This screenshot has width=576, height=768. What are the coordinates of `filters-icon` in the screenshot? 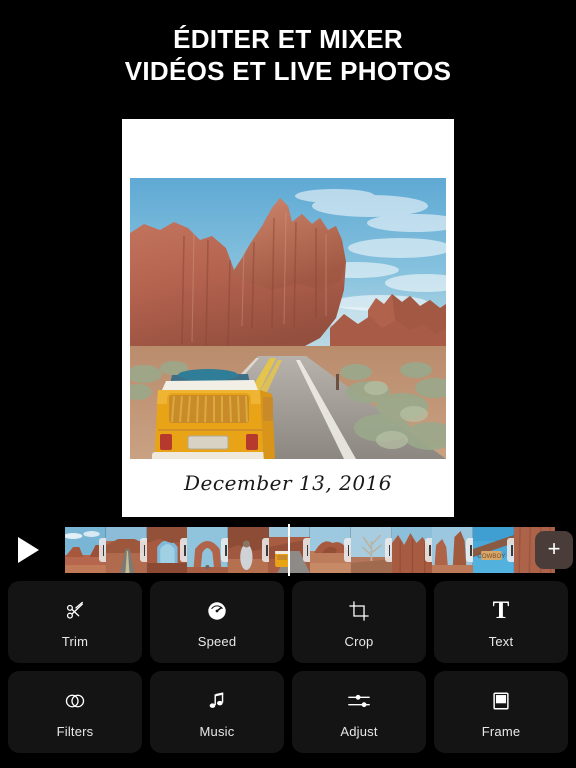 It's located at (75, 701).